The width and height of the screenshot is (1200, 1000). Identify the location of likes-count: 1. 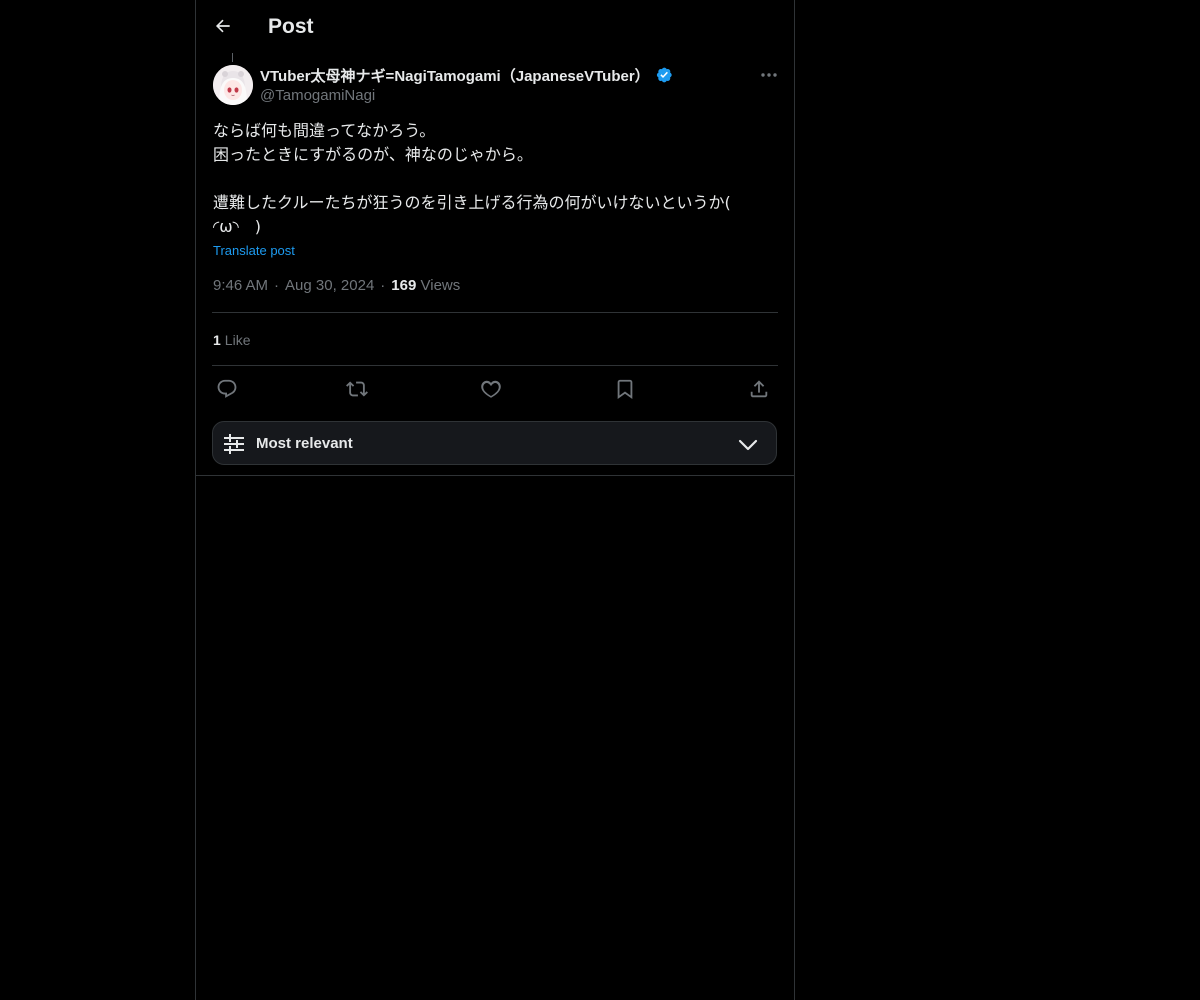
(217, 340).